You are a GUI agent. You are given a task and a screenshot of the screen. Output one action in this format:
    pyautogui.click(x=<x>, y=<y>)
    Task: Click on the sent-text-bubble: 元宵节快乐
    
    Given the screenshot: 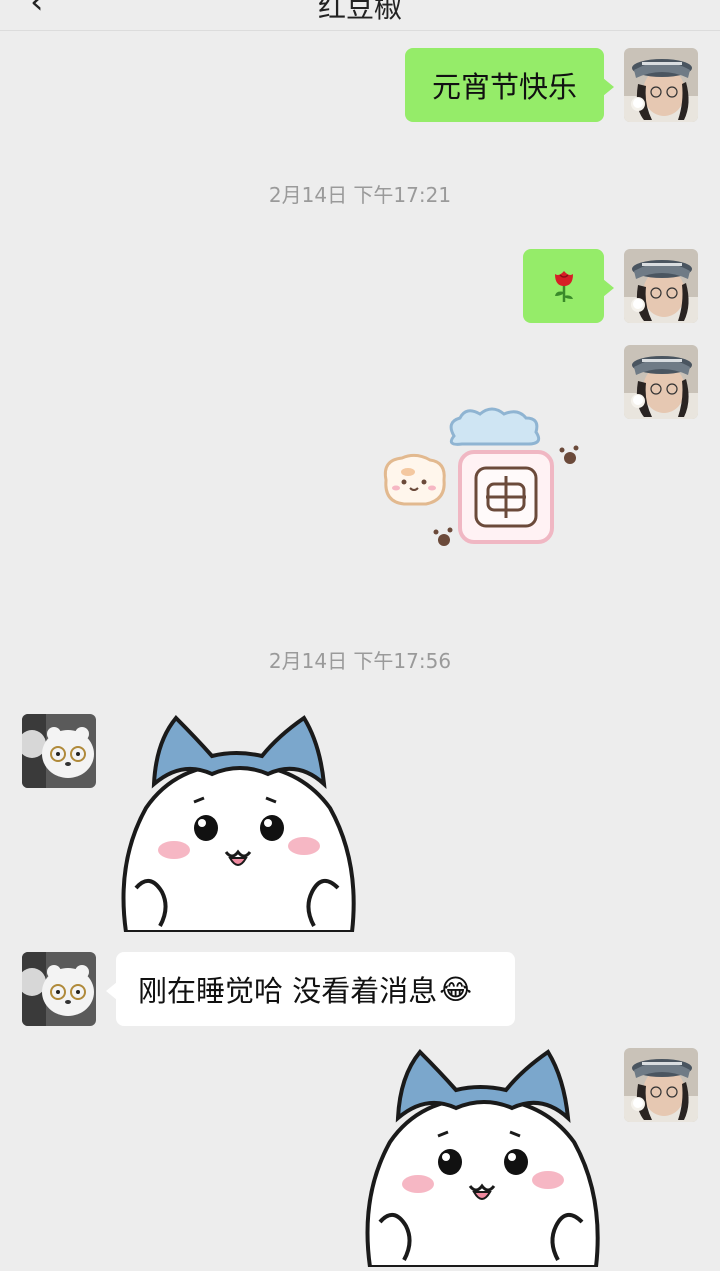 What is the action you would take?
    pyautogui.click(x=509, y=85)
    